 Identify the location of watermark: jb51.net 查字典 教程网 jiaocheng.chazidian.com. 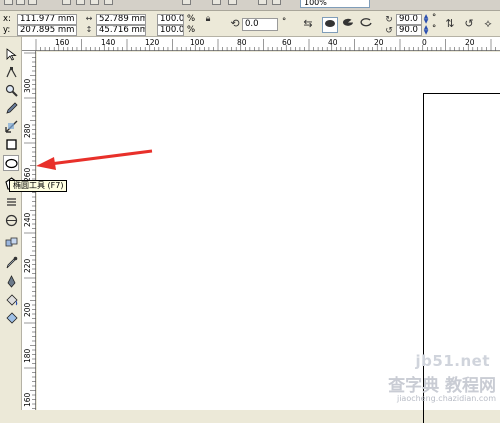
(428, 380).